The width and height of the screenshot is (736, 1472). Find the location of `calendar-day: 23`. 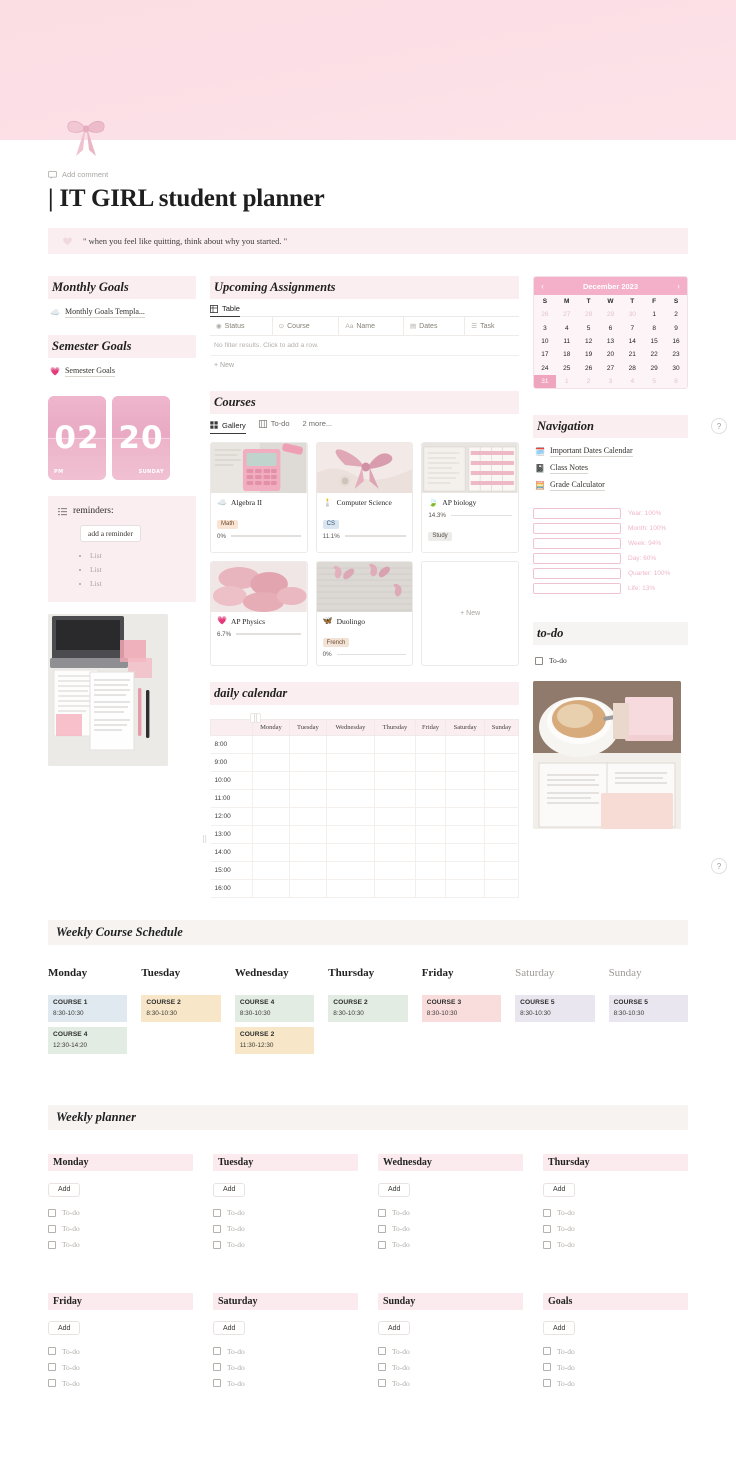

calendar-day: 23 is located at coordinates (676, 354).